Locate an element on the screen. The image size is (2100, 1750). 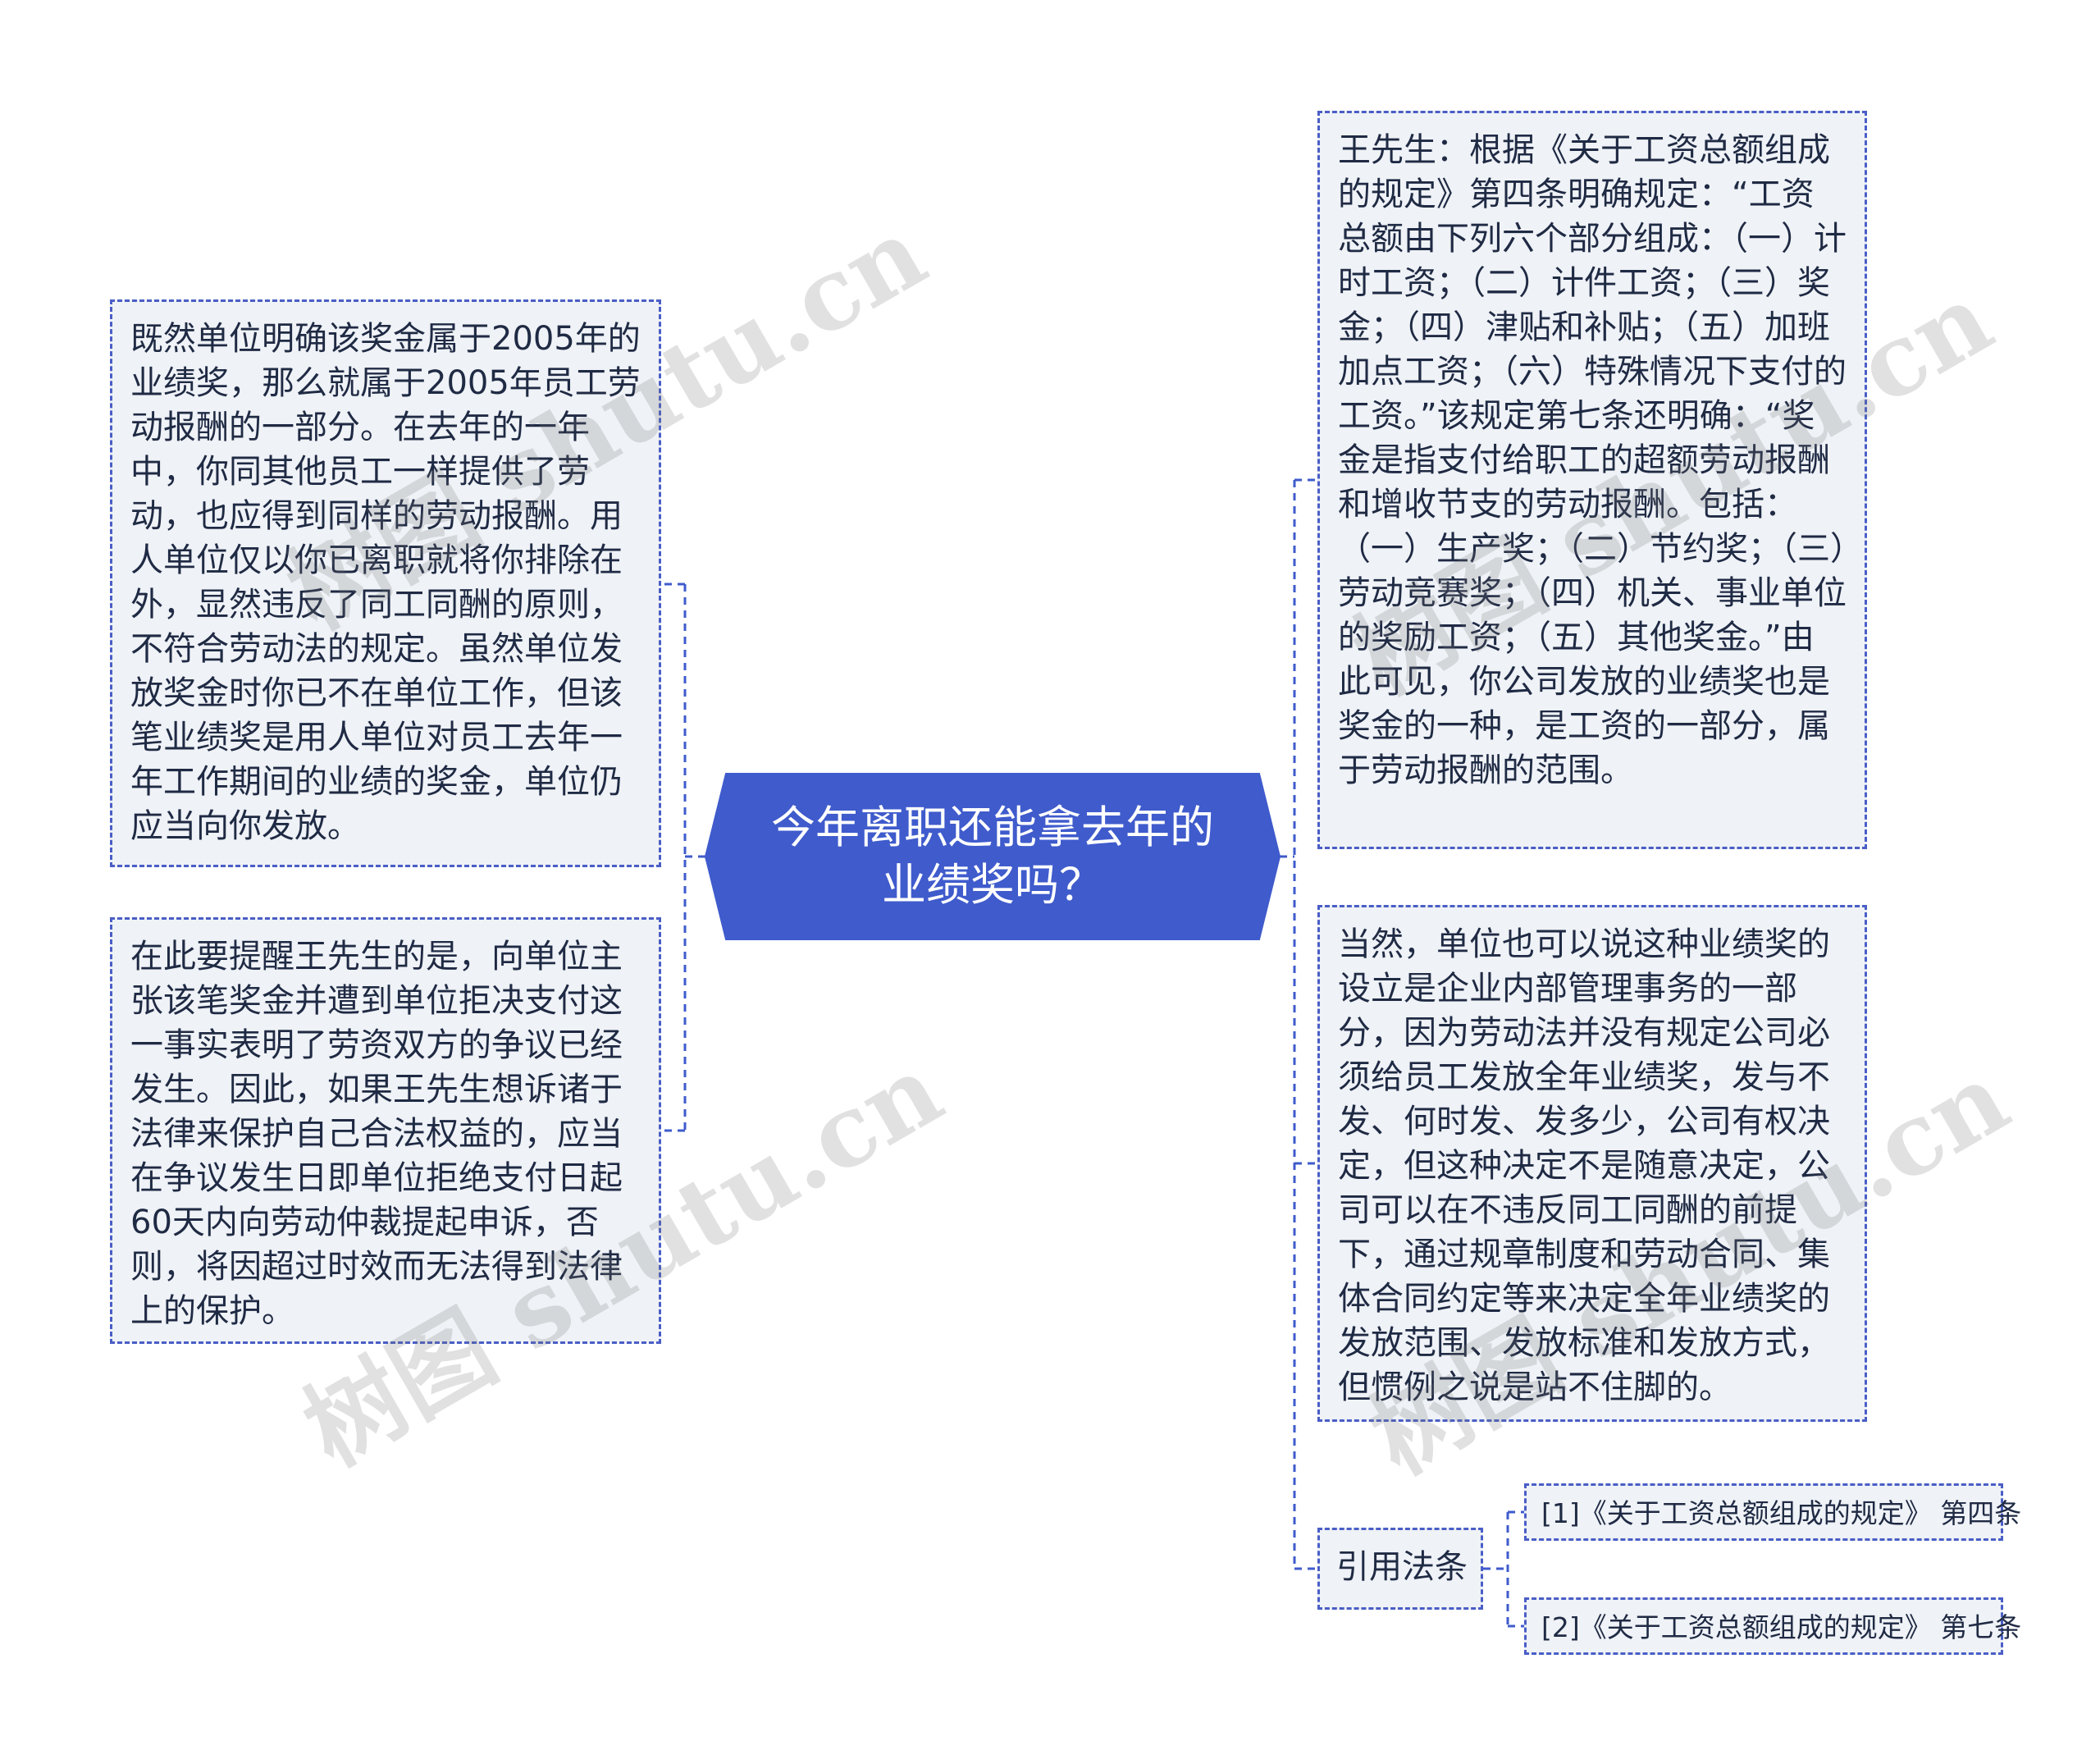
citation-1: [1]《关于工资总额组成的规定》 第四条 is located at coordinates (1773, 1512).